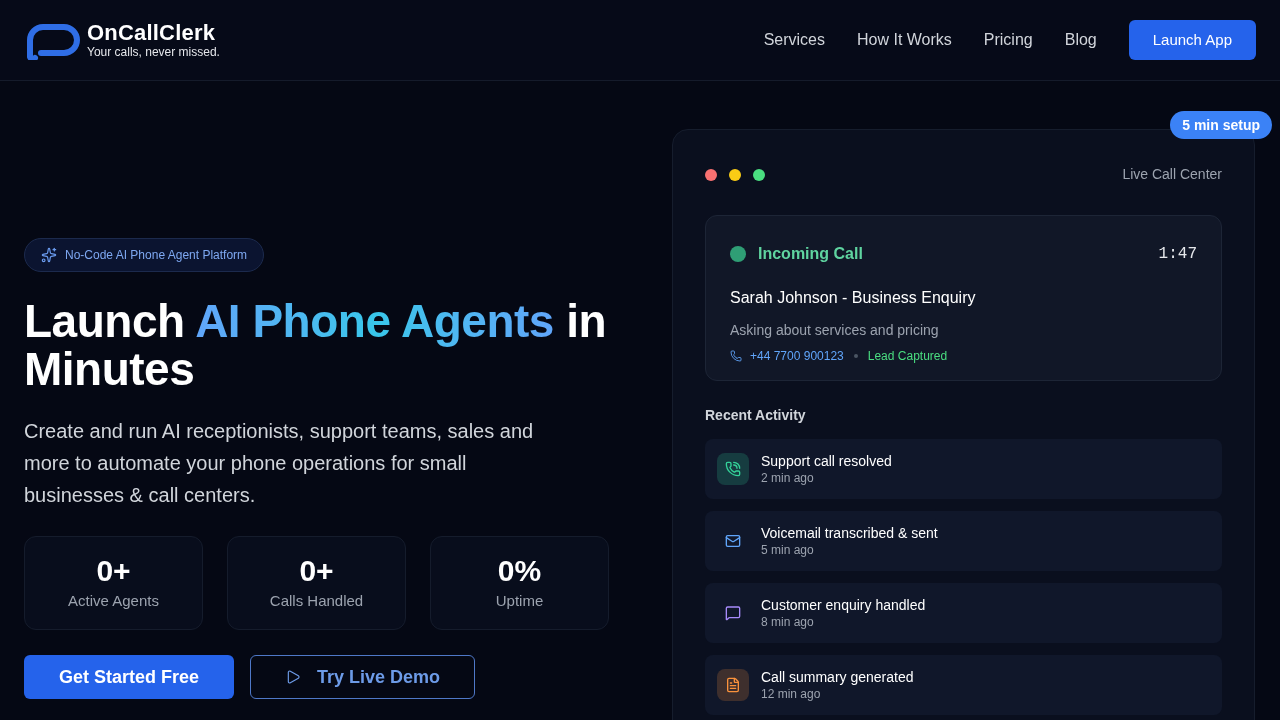 This screenshot has width=1280, height=720. Describe the element at coordinates (519, 600) in the screenshot. I see `stat-label: Uptime` at that location.